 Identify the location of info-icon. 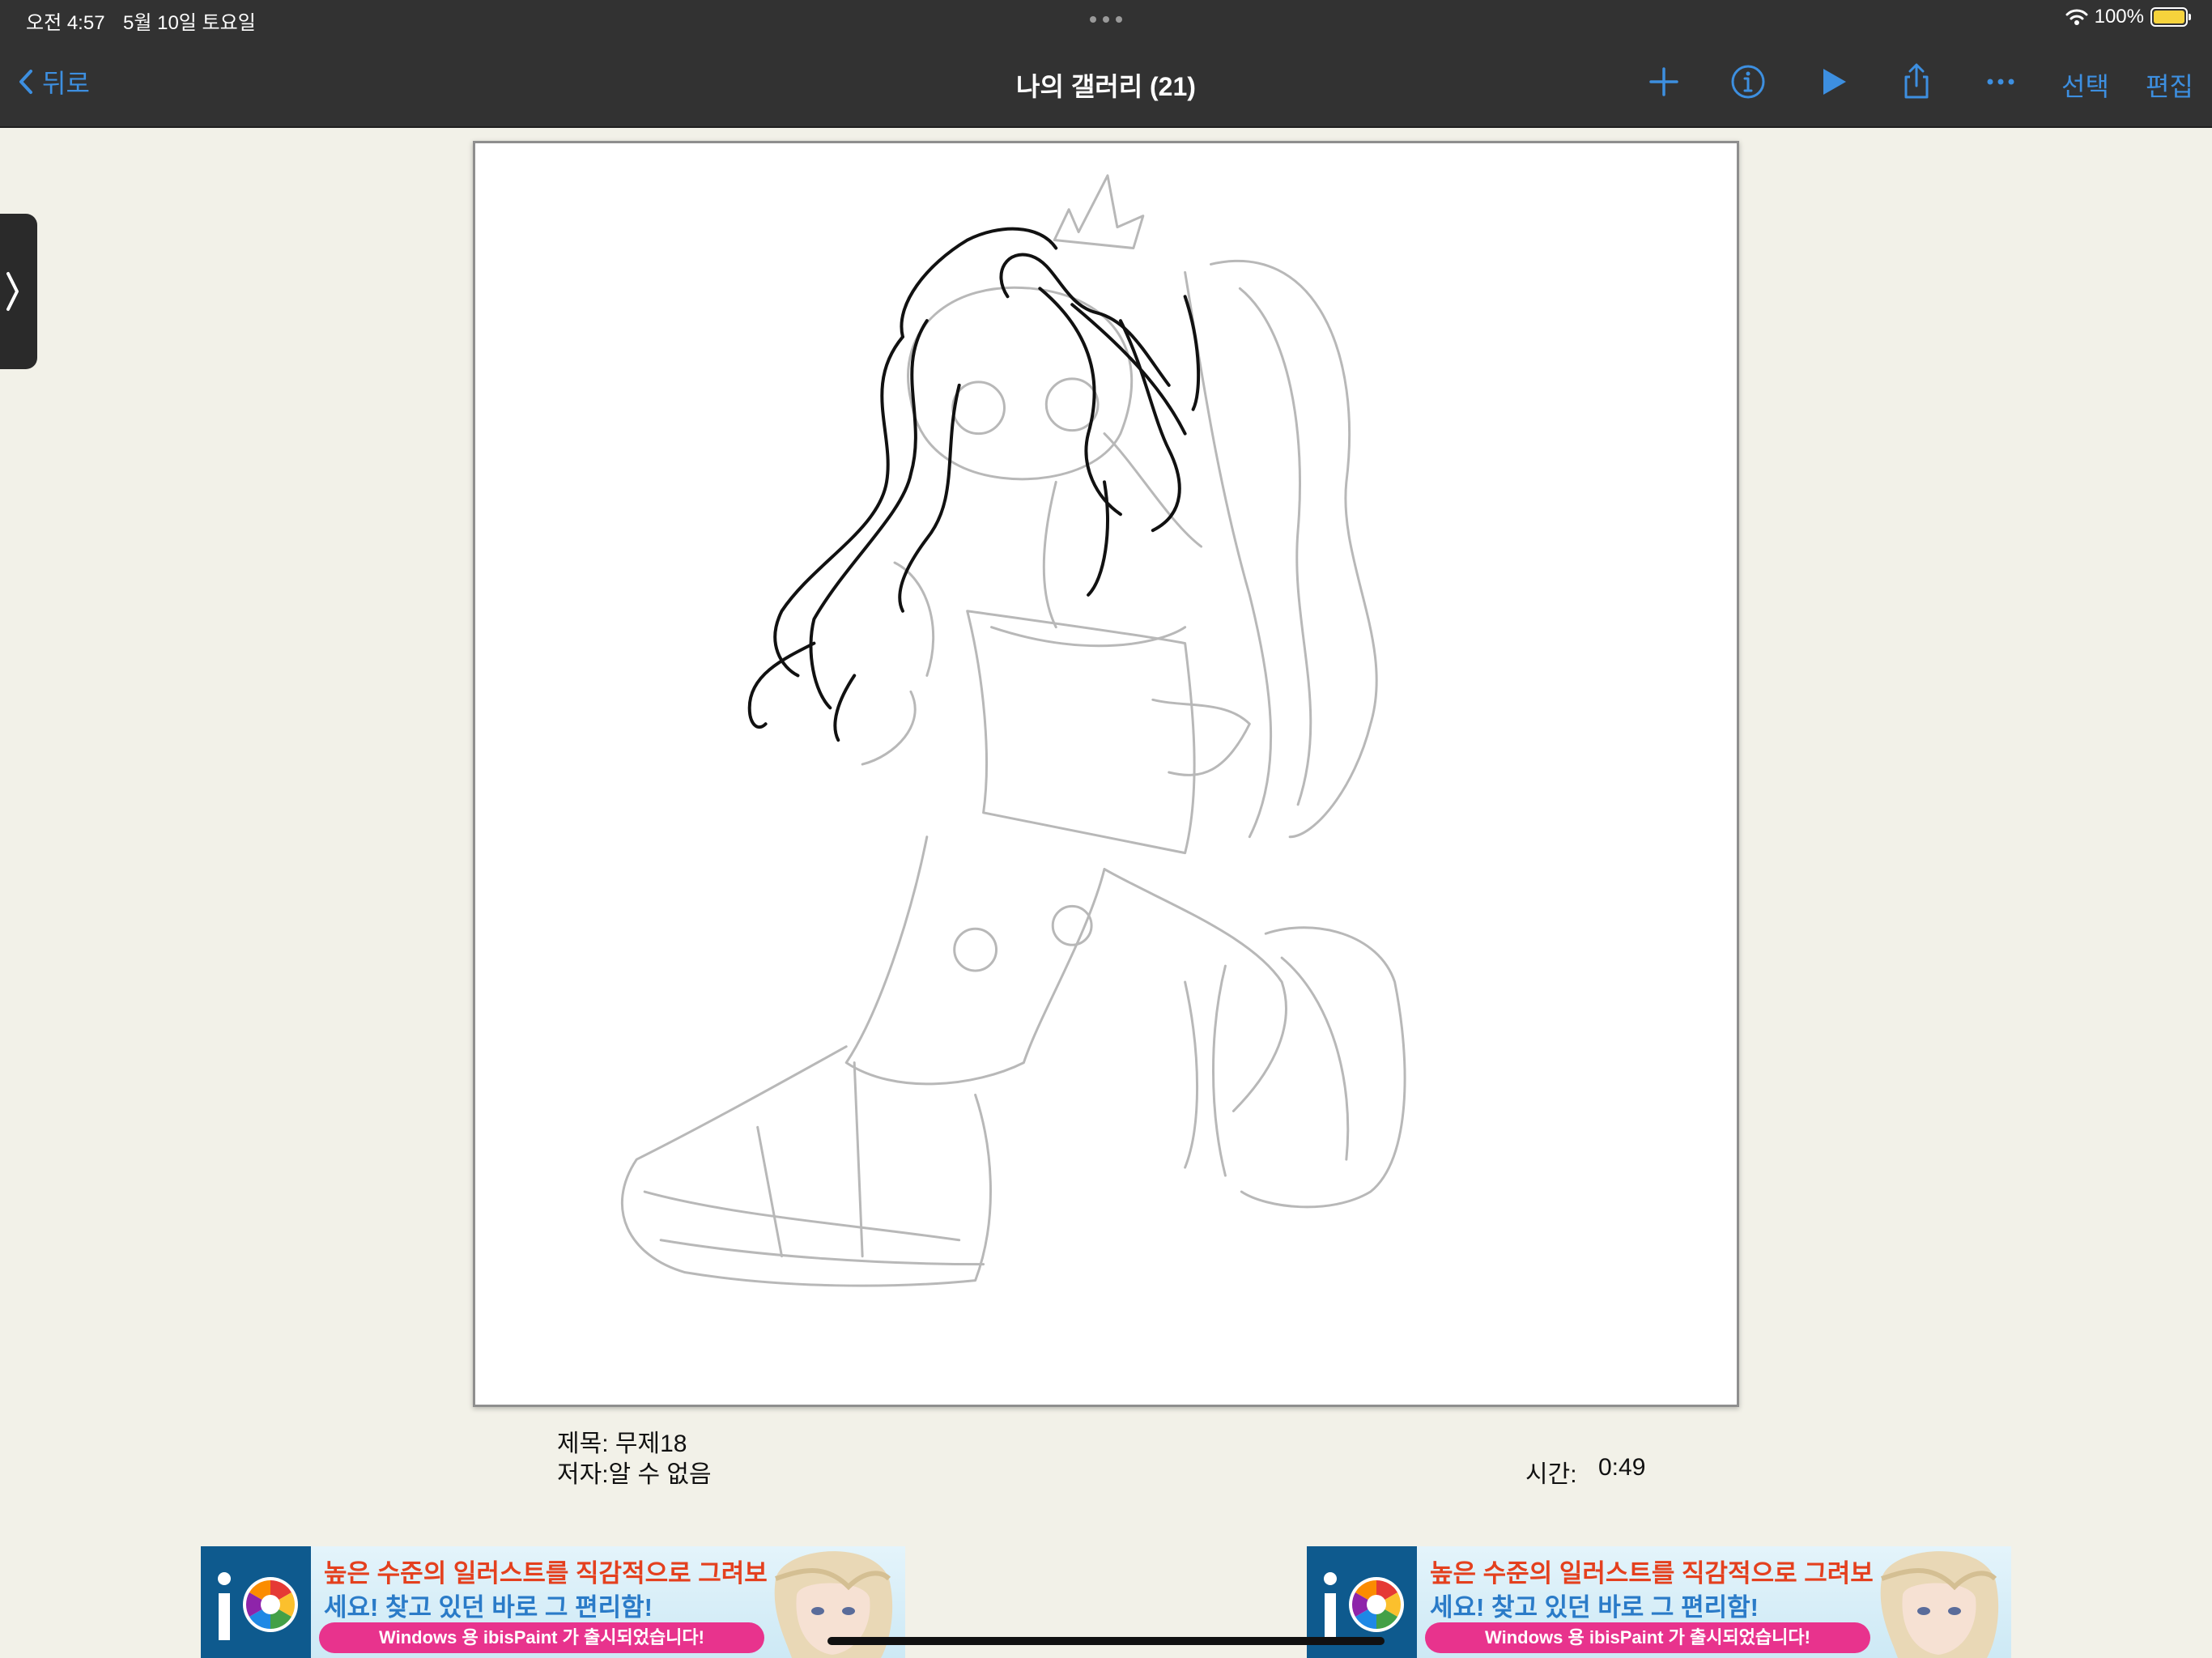
(1748, 82).